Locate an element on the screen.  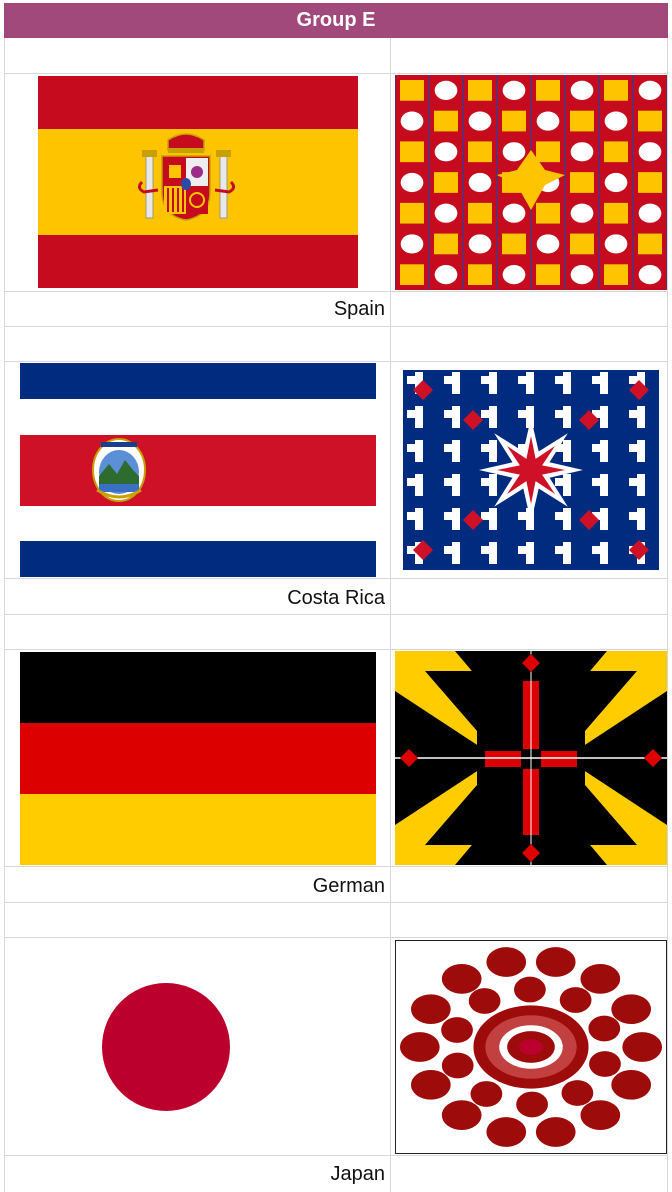
country-label-german: German is located at coordinates (348, 886).